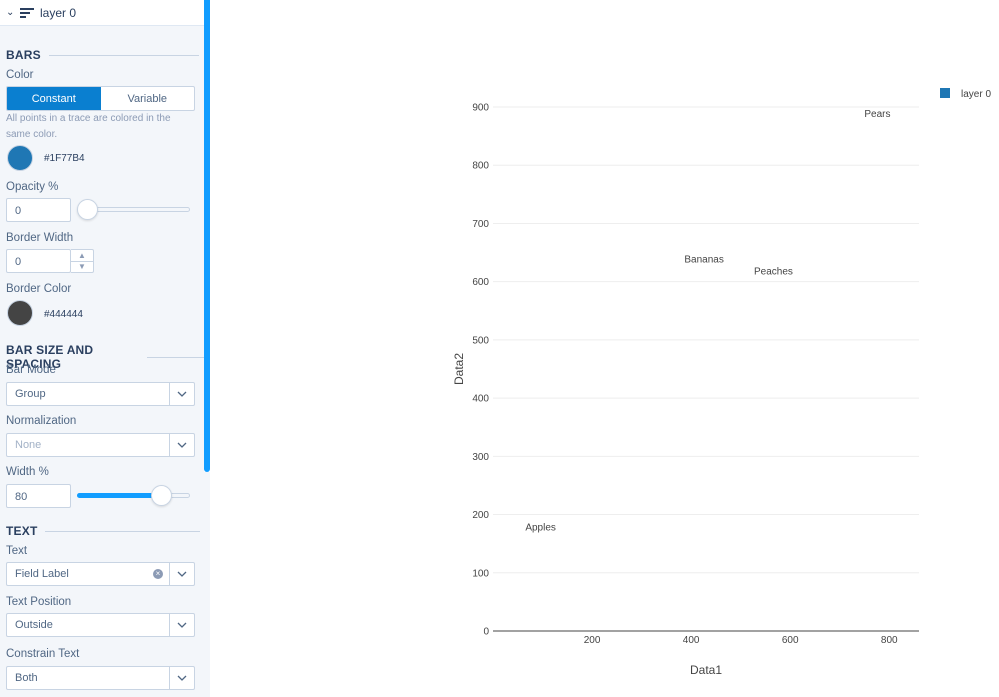  I want to click on layer-header: ⌄ layer 0, so click(102, 13).